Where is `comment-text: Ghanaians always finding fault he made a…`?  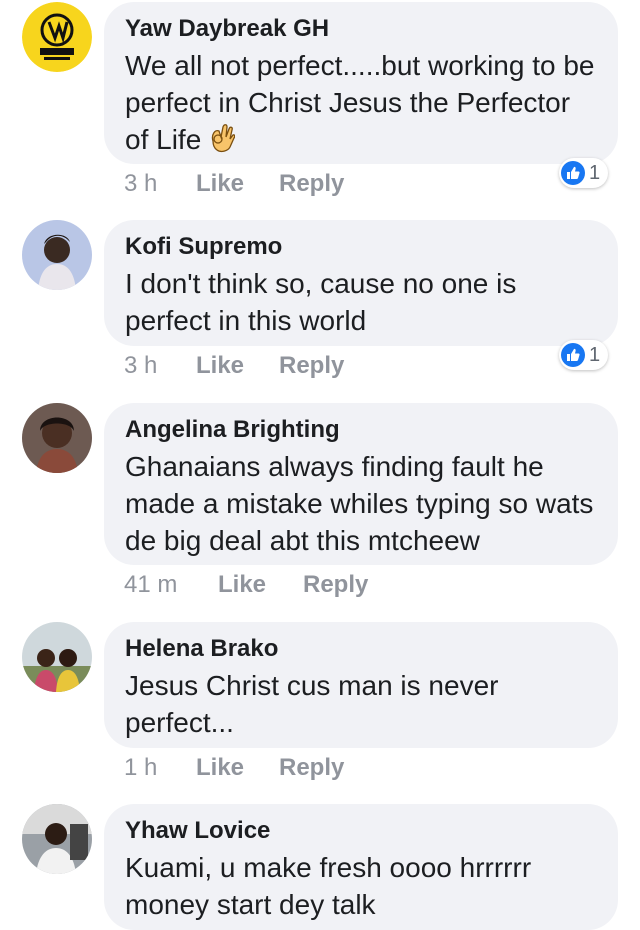 comment-text: Ghanaians always finding fault he made a… is located at coordinates (359, 503).